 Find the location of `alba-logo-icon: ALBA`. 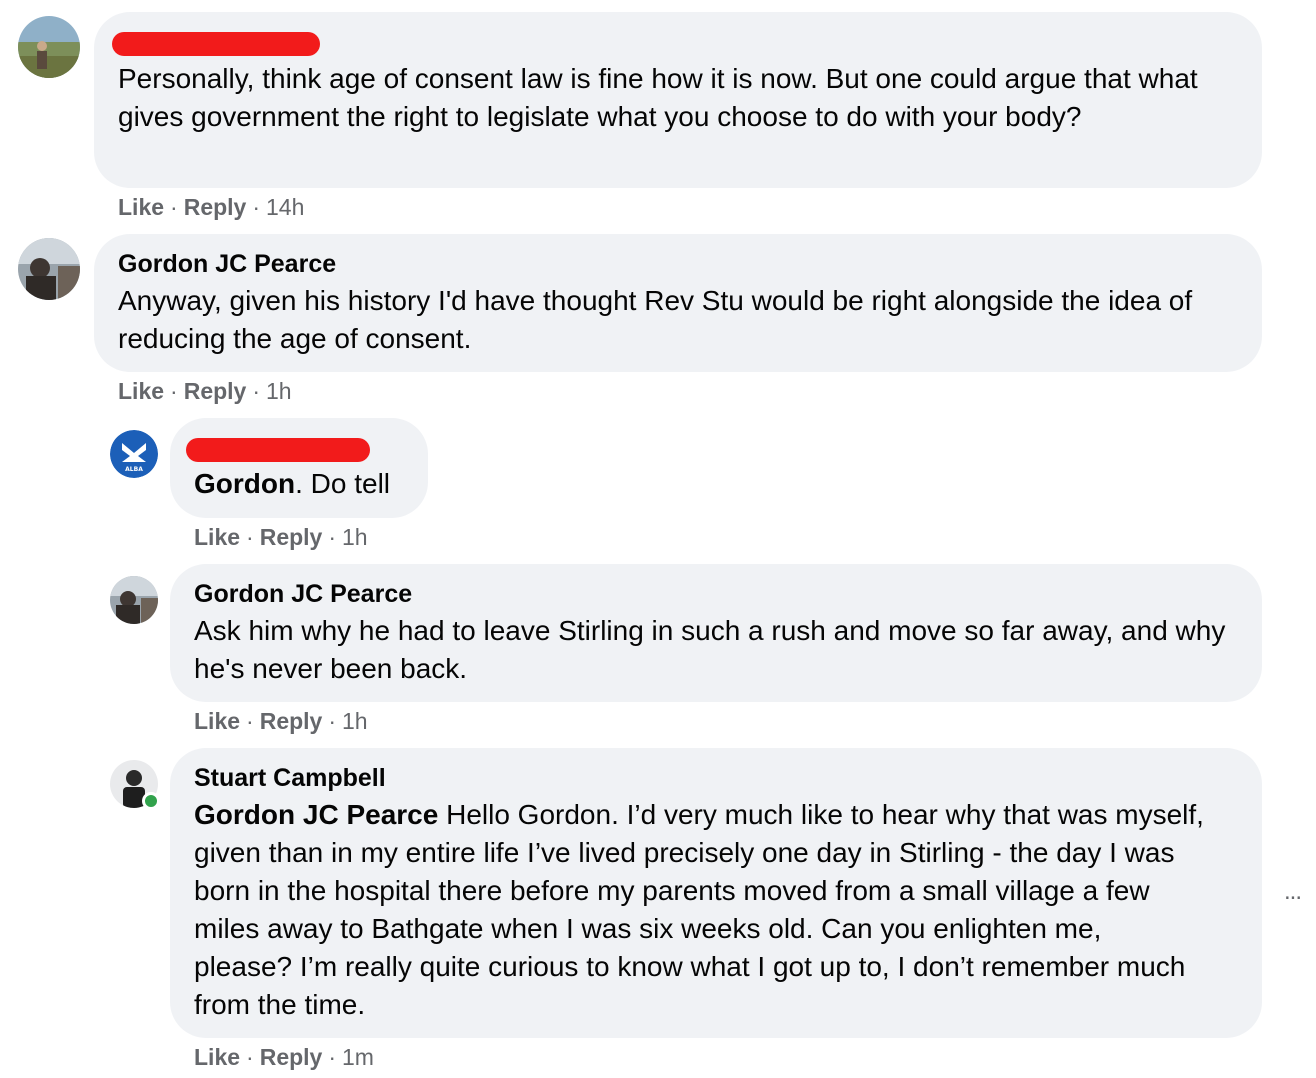

alba-logo-icon: ALBA is located at coordinates (134, 454).